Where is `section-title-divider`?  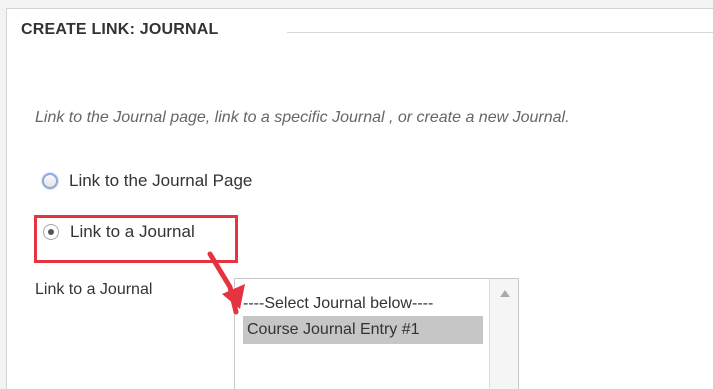
section-title-divider is located at coordinates (500, 32).